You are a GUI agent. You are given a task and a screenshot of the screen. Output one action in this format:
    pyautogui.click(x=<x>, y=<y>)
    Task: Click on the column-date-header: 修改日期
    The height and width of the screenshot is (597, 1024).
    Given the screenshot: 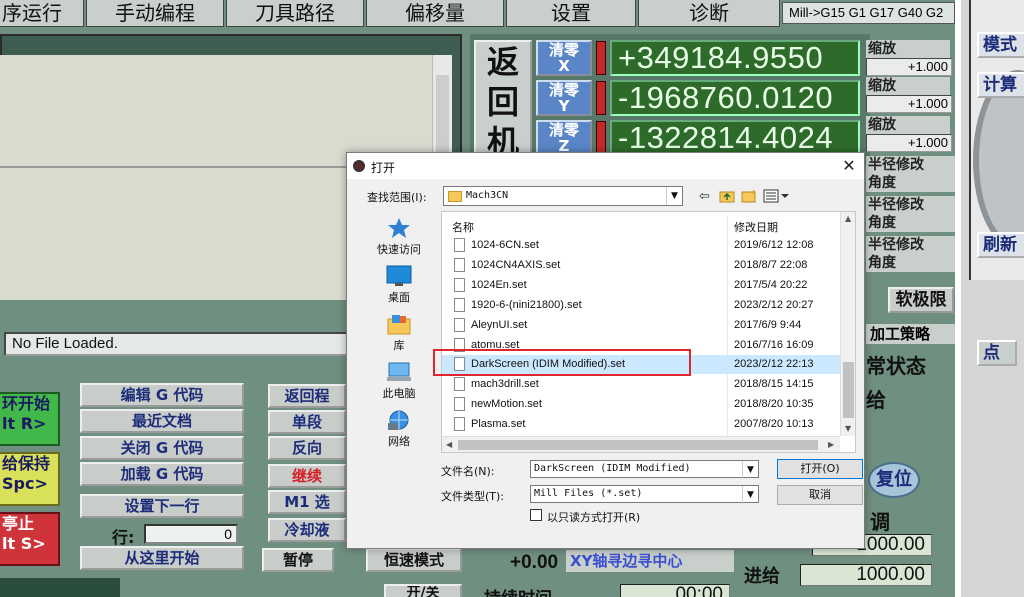 What is the action you would take?
    pyautogui.click(x=756, y=227)
    